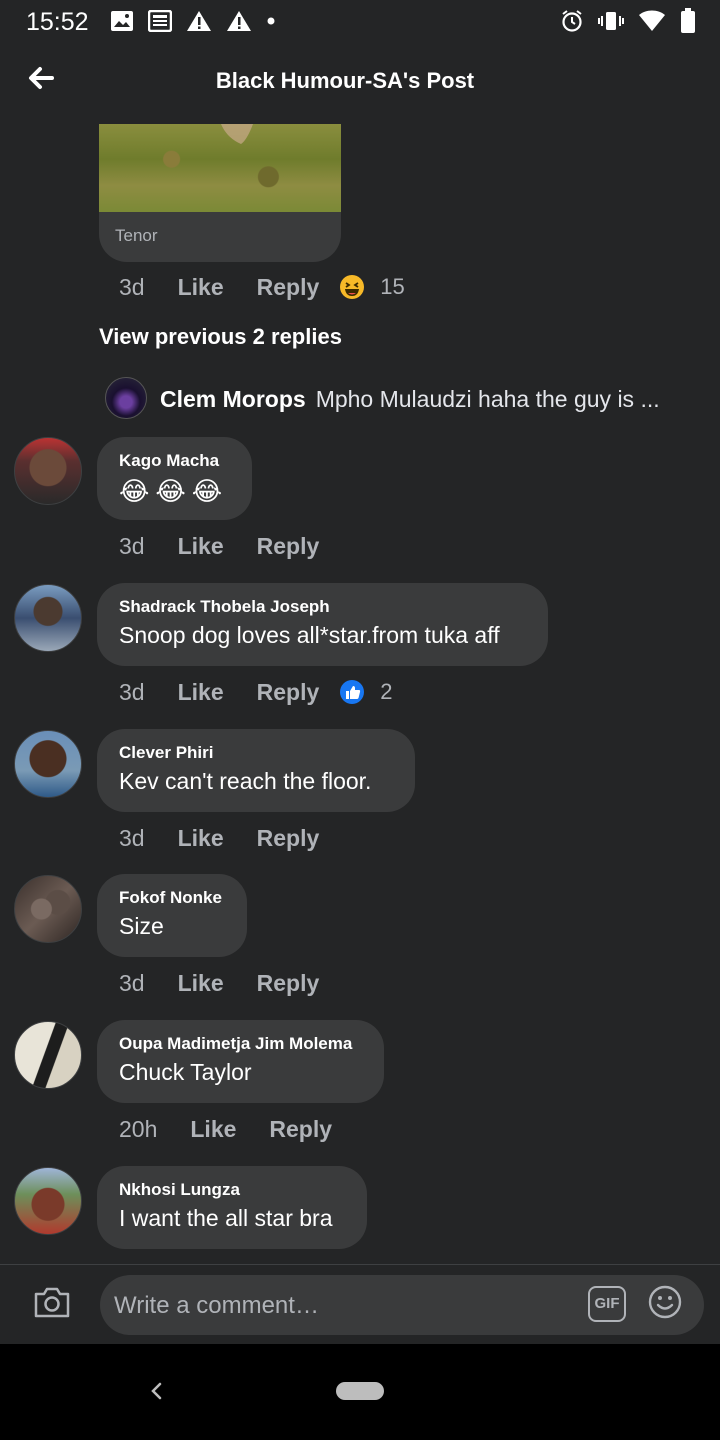  I want to click on status-time: 15:52, so click(57, 22).